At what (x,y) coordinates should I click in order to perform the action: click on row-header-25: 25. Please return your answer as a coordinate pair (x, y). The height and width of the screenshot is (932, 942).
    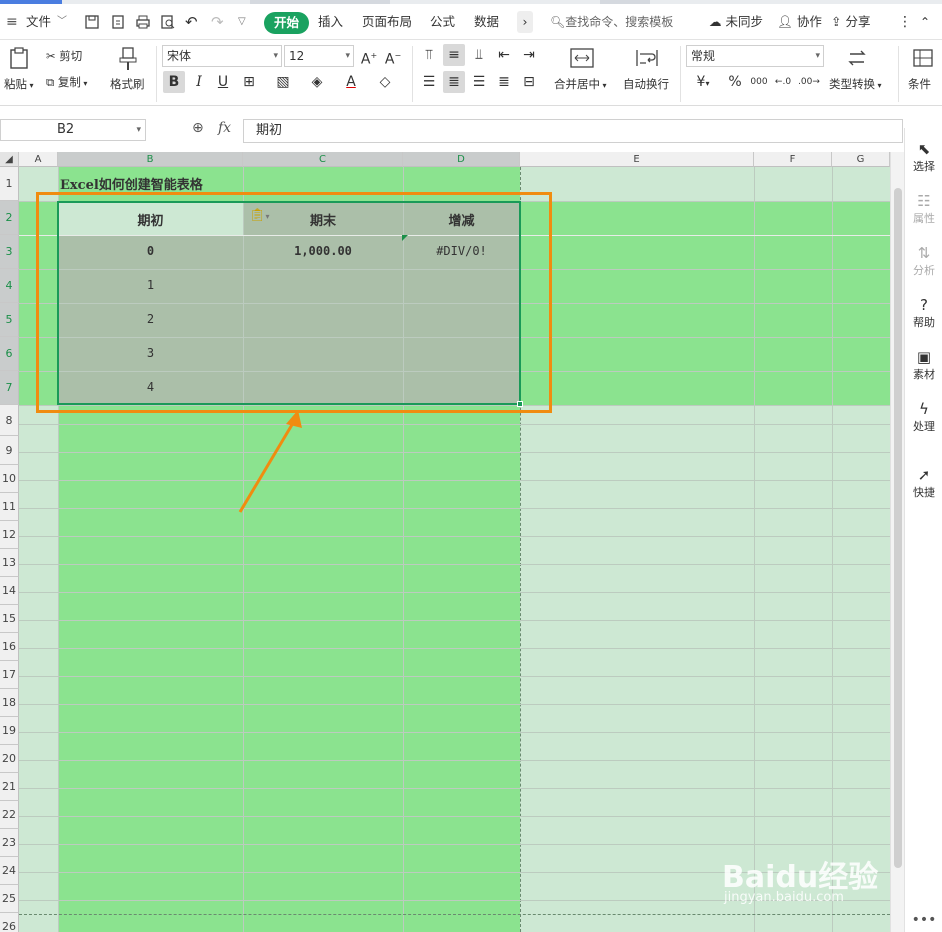
    Looking at the image, I should click on (9, 899).